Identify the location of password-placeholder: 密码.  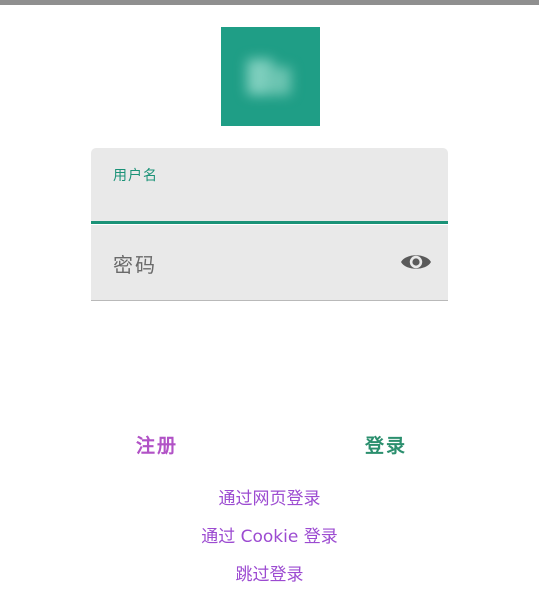
(135, 265).